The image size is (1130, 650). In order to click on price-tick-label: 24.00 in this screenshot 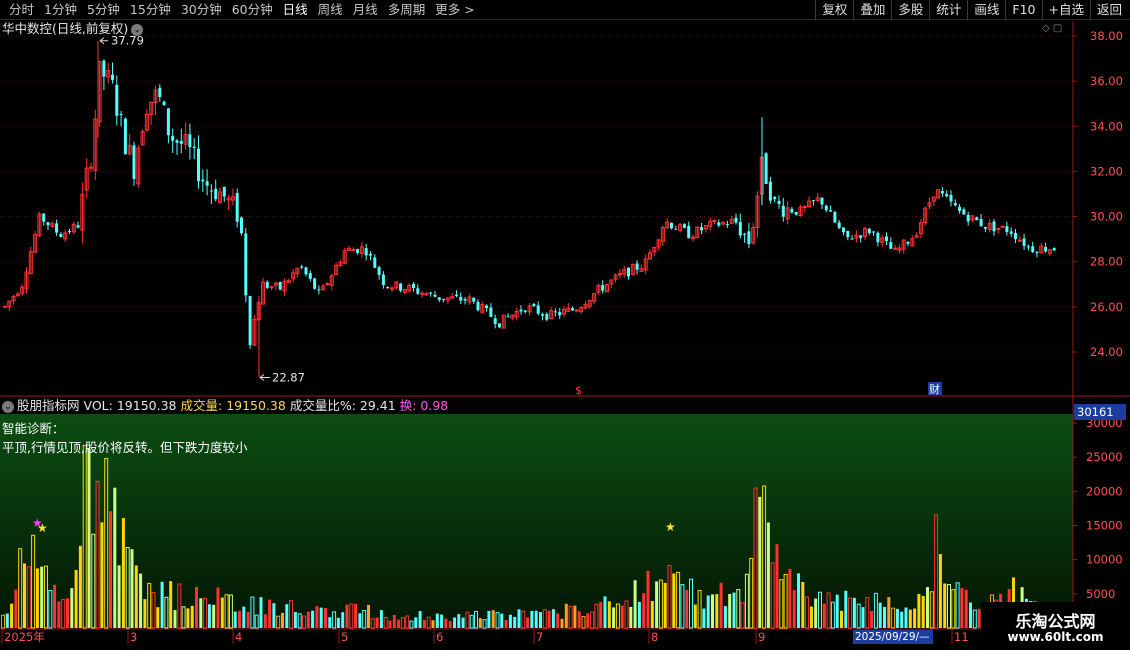, I will do `click(1106, 352)`.